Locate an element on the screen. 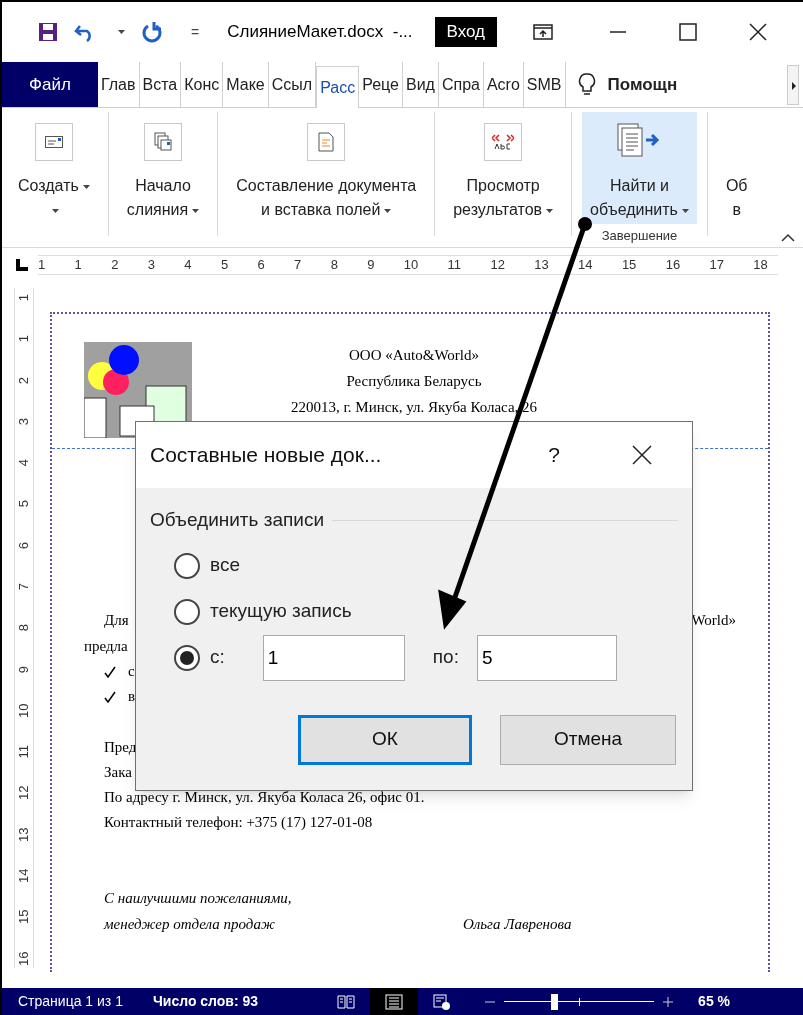  print-view-button is located at coordinates (394, 1001).